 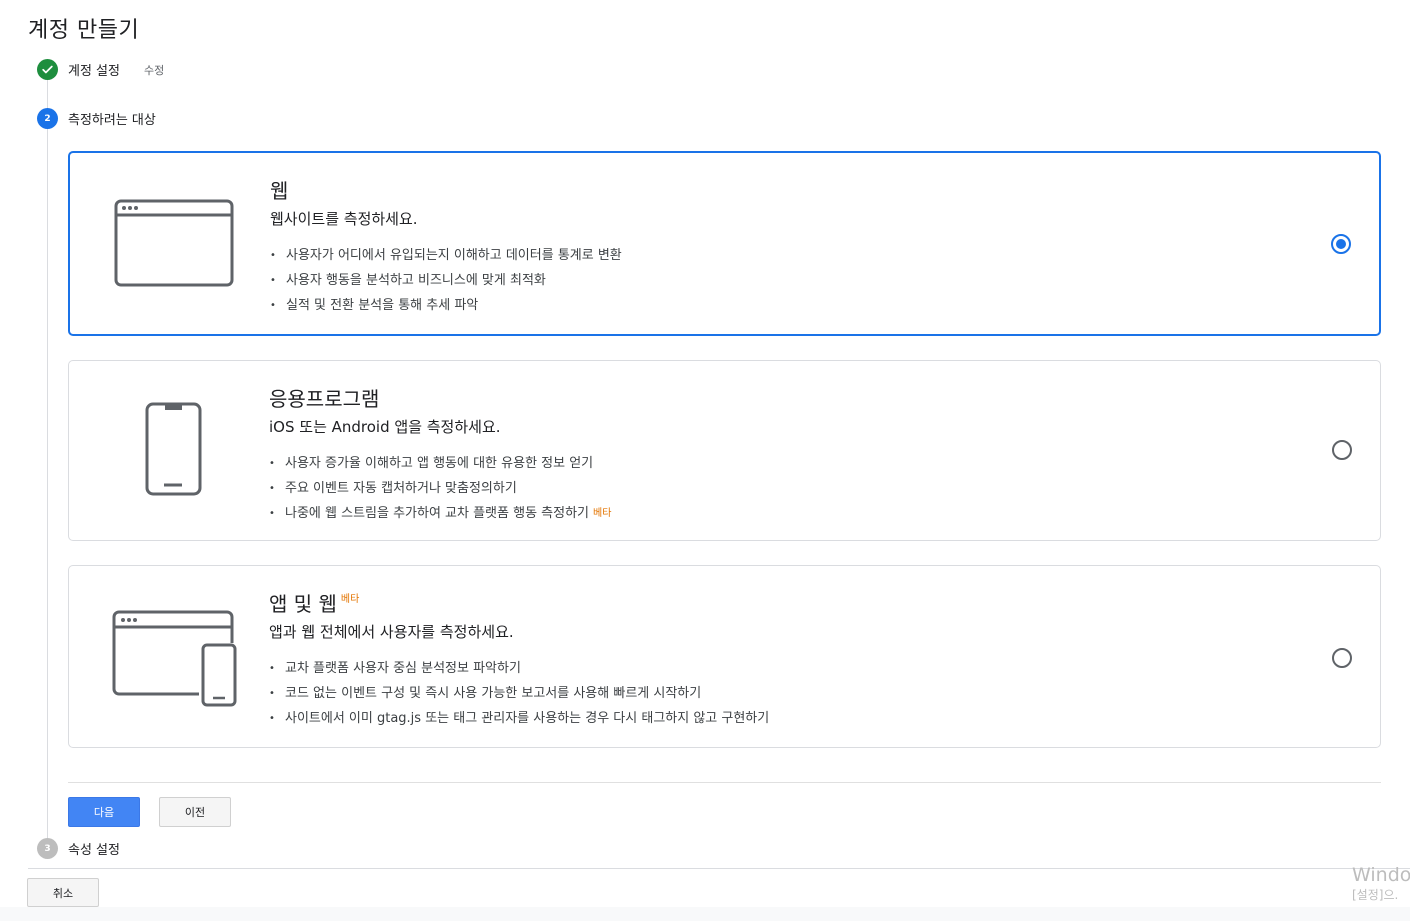 I want to click on step-label: 측정하려는 대상, so click(x=112, y=120).